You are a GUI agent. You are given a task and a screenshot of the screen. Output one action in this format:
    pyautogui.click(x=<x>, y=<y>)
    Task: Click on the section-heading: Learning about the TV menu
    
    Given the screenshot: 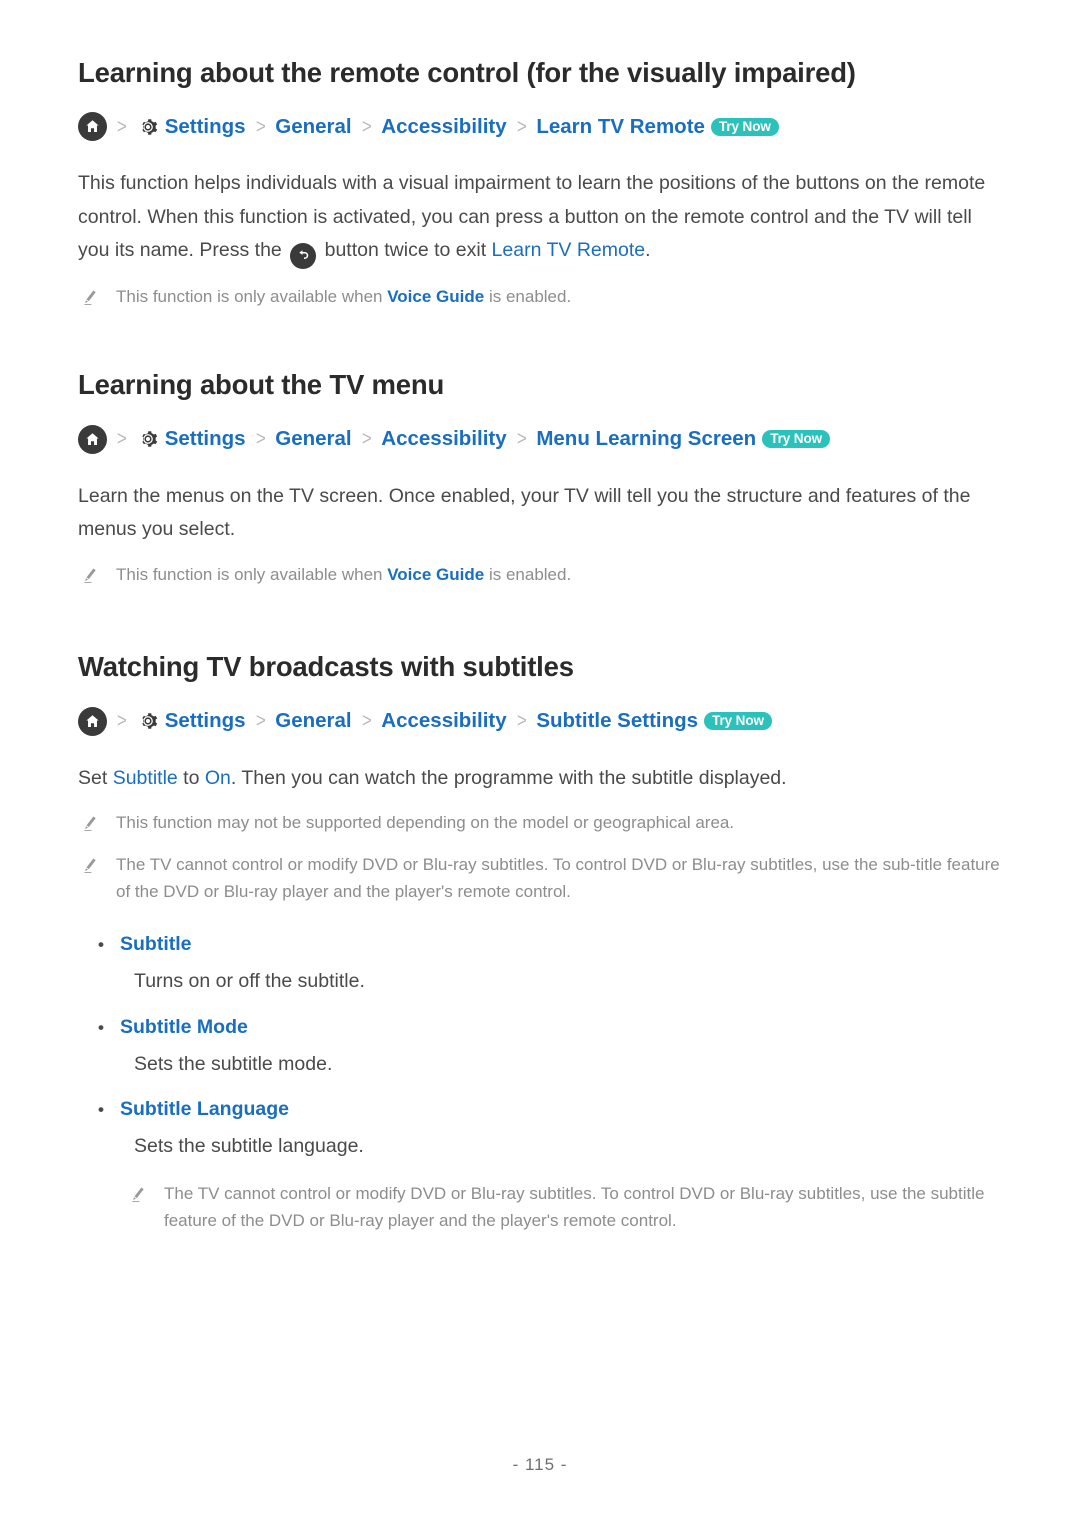 What is the action you would take?
    pyautogui.click(x=261, y=385)
    